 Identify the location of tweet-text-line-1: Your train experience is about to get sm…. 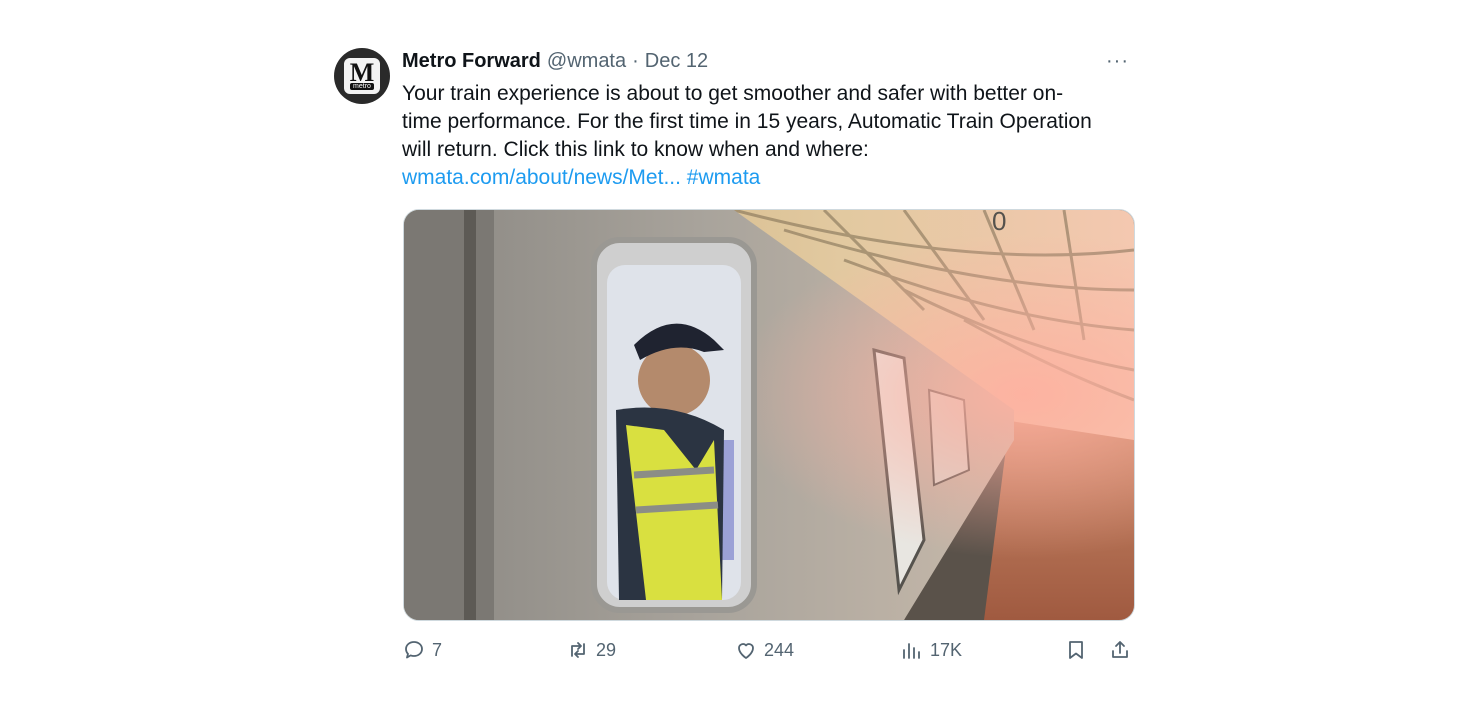
(733, 93).